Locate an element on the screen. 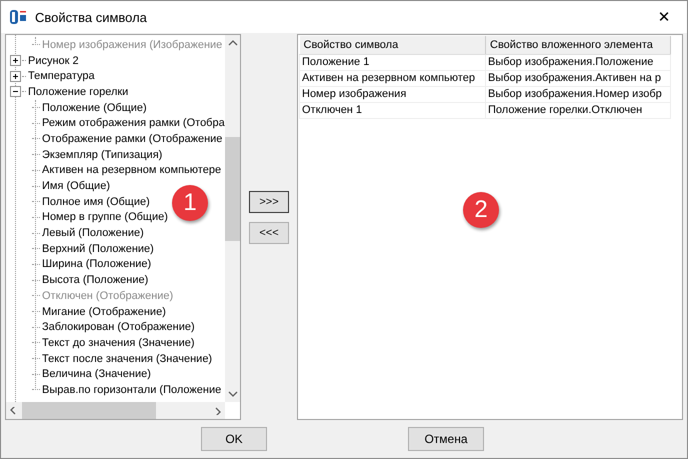 Image resolution: width=688 pixels, height=459 pixels. tree-item: Режим отображения рамки (Отобра is located at coordinates (133, 123).